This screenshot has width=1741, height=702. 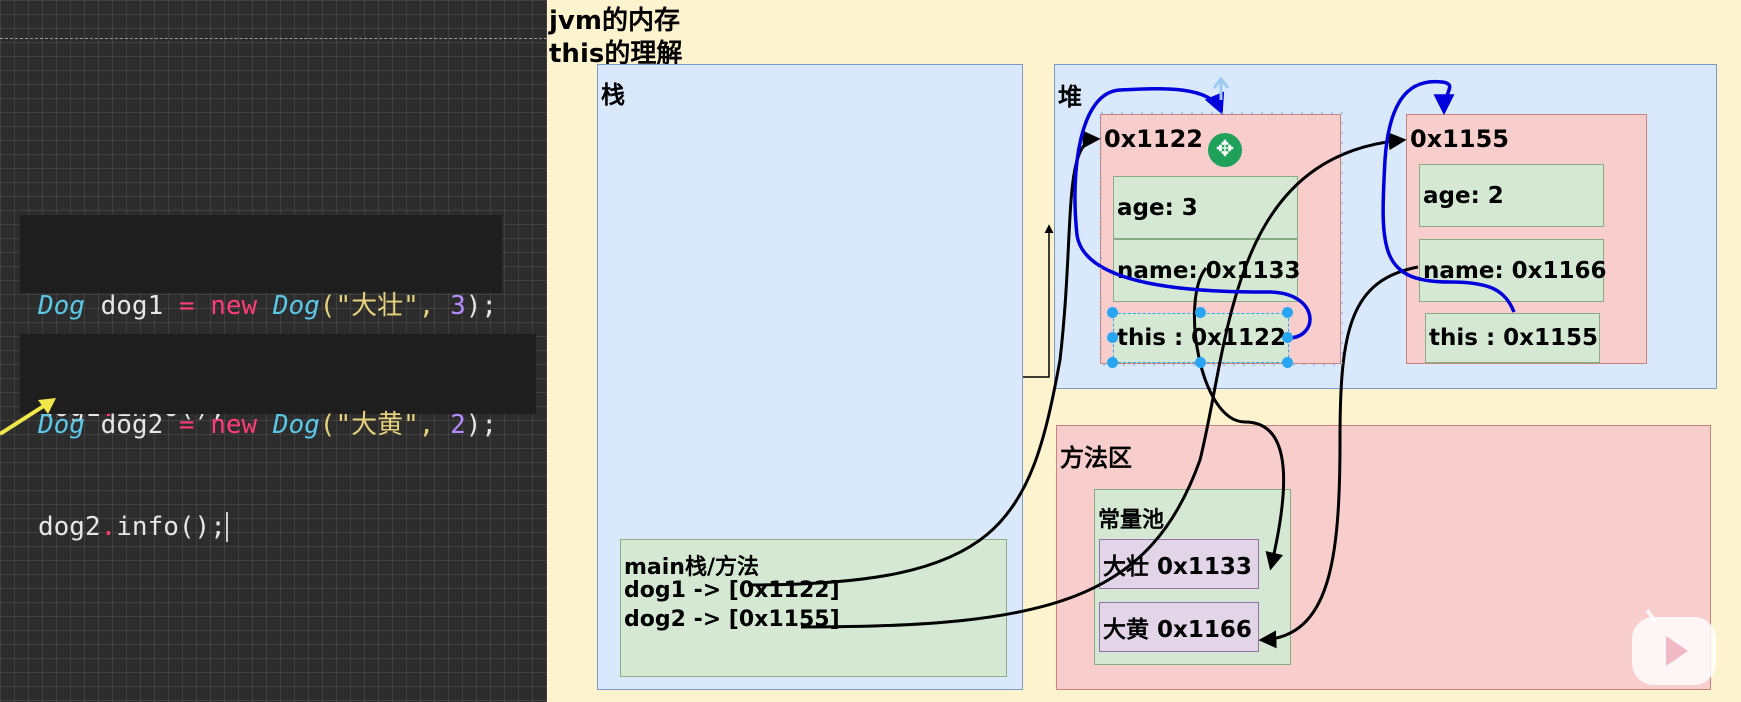 I want to click on stack-heap-connector, so click(x=1038, y=301).